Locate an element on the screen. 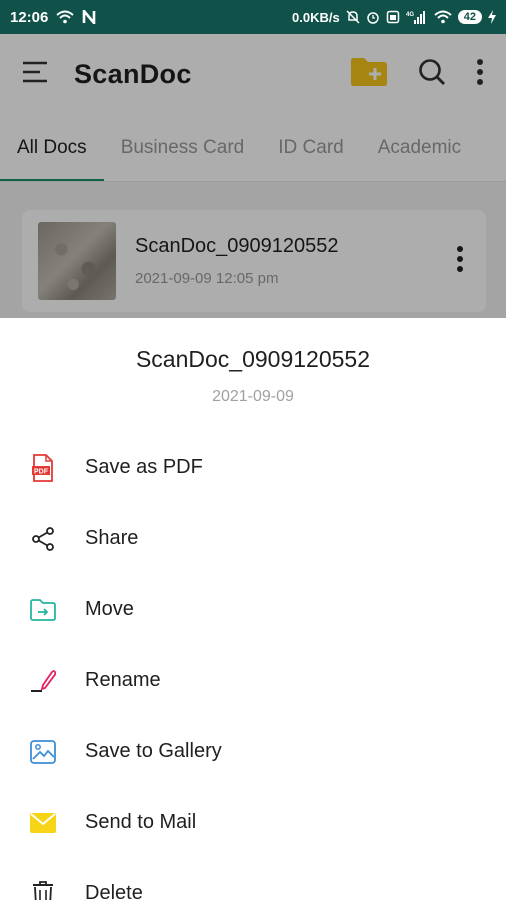  notification-n-icon is located at coordinates (89, 17).